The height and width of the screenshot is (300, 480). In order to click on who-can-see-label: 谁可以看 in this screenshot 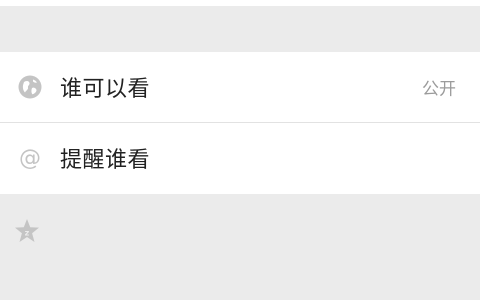, I will do `click(105, 89)`.